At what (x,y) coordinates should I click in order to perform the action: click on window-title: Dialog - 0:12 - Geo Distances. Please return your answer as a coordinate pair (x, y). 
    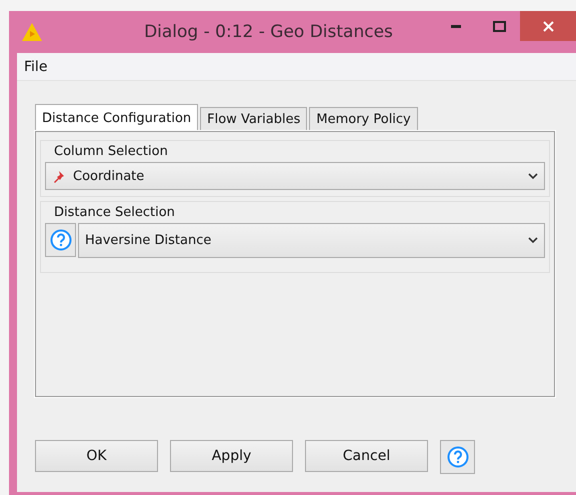
    Looking at the image, I should click on (268, 32).